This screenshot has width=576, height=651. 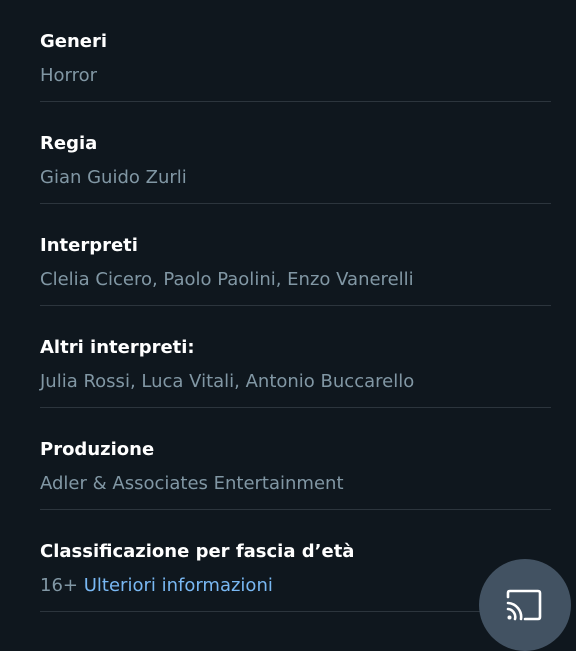 What do you see at coordinates (178, 585) in the screenshot?
I see `more-info-link: Ulteriori informazioni` at bounding box center [178, 585].